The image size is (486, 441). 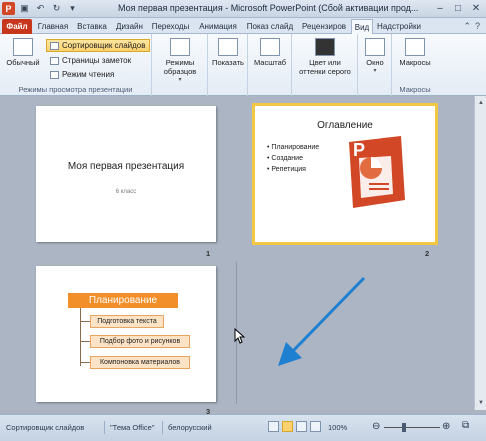 I want to click on zoom-slider-track, so click(x=412, y=427).